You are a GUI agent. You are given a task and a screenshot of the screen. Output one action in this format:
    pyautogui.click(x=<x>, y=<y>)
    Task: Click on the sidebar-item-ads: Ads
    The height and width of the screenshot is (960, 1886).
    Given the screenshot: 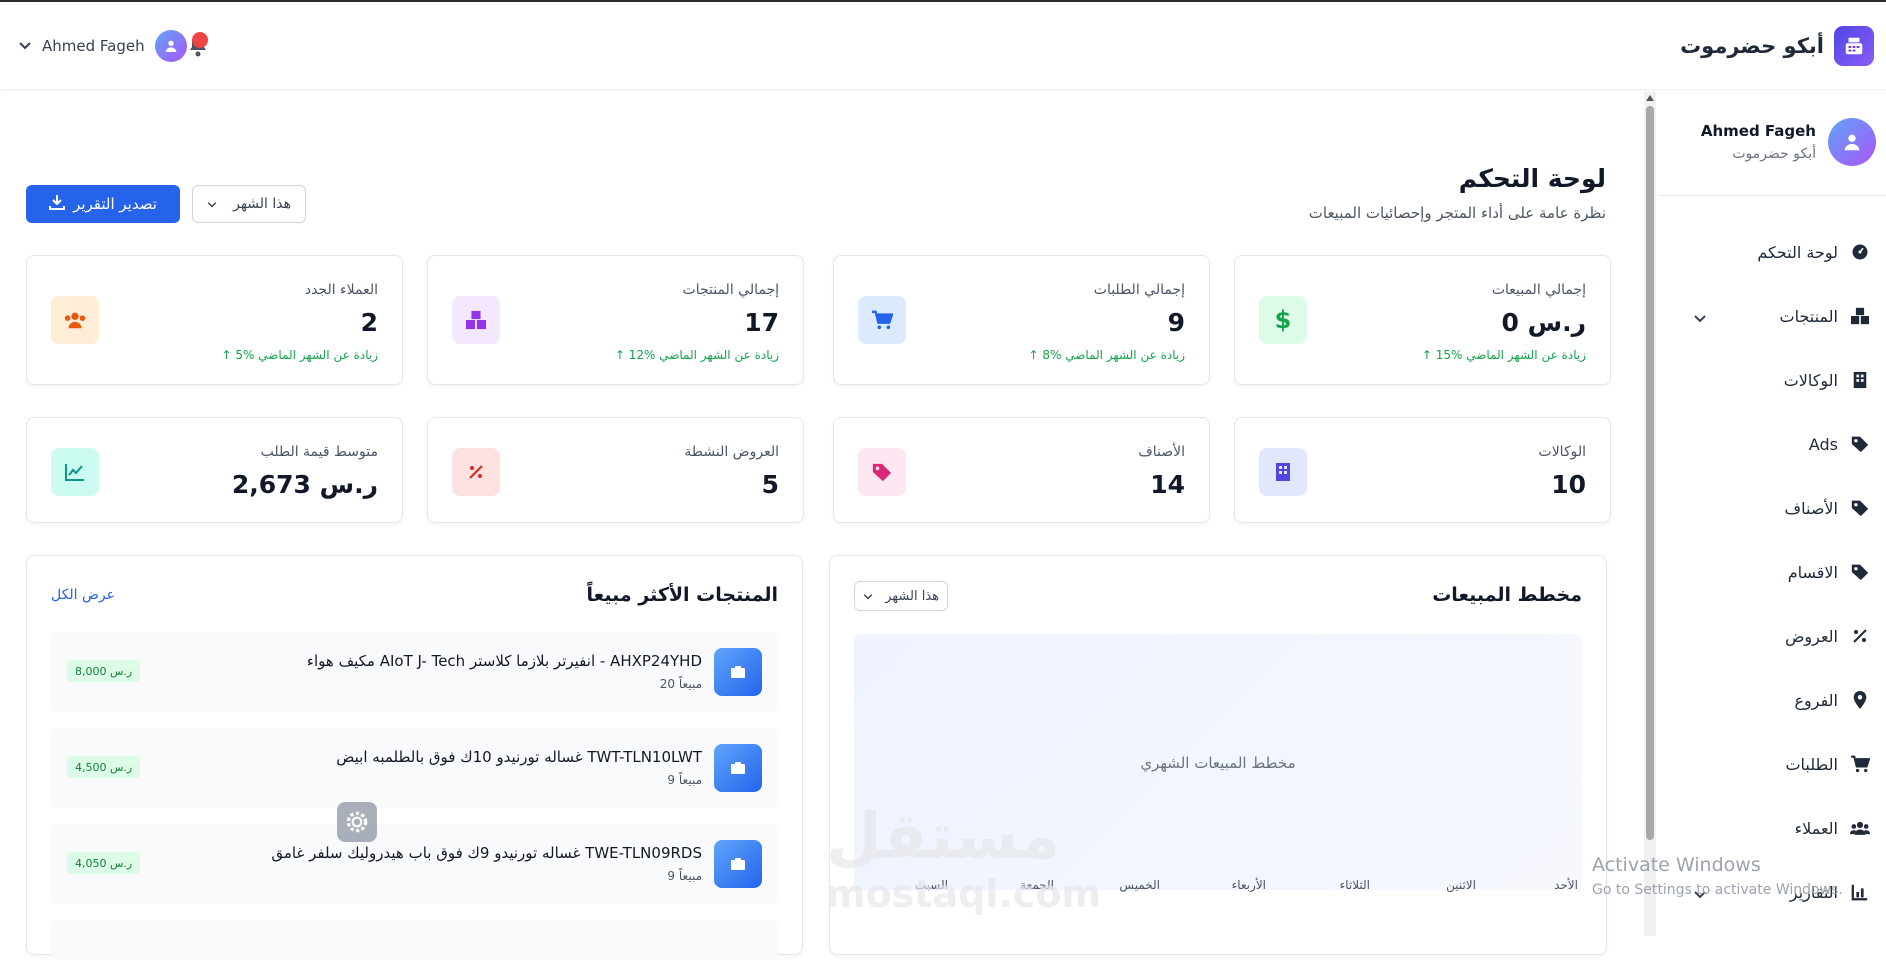 What is the action you would take?
    pyautogui.click(x=1772, y=444)
    